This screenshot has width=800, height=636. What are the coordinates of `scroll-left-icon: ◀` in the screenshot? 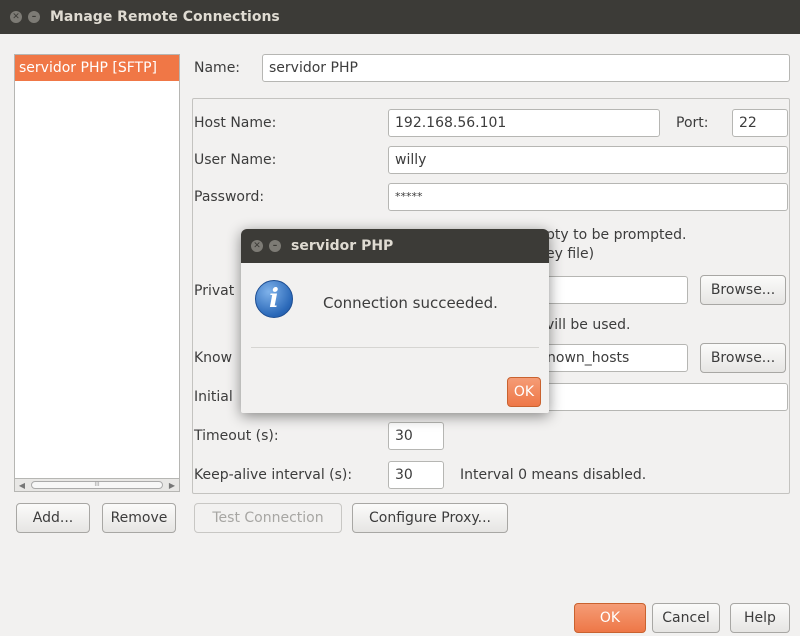 It's located at (22, 485).